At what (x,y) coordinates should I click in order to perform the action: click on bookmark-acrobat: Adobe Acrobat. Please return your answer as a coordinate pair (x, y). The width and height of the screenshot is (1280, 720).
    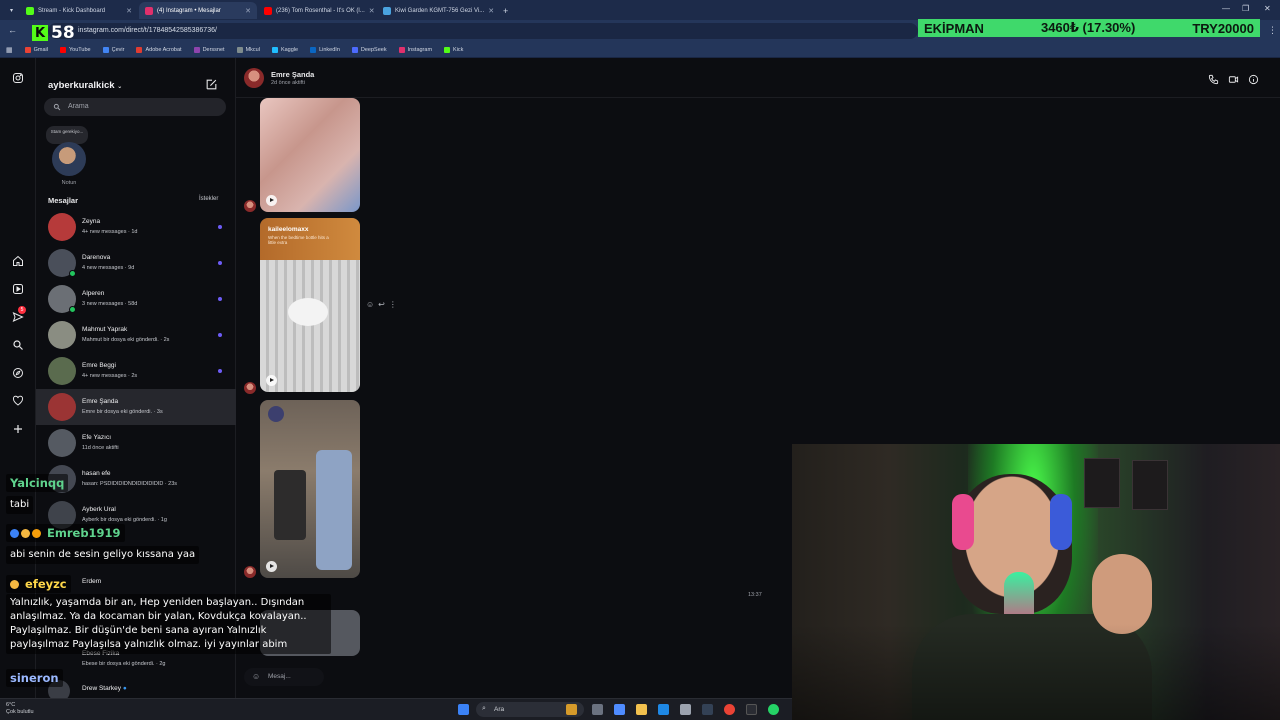
    Looking at the image, I should click on (159, 49).